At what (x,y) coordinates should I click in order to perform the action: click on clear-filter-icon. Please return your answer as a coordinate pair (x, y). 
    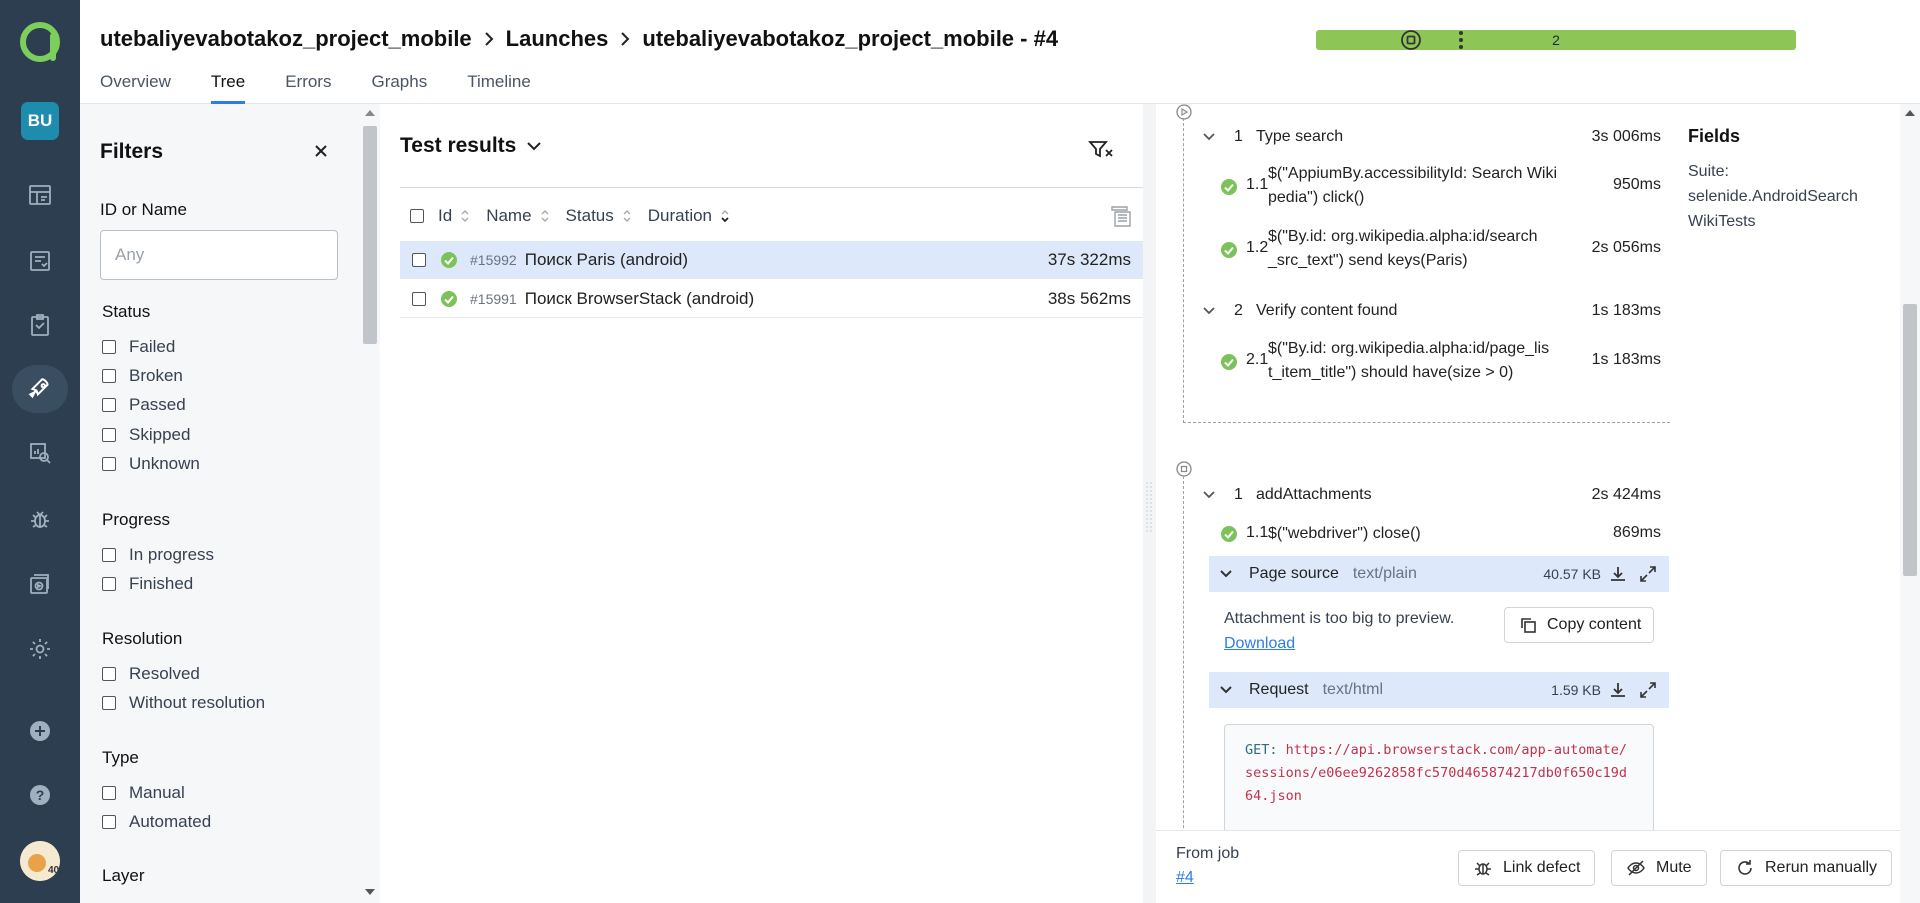
    Looking at the image, I should click on (1101, 149).